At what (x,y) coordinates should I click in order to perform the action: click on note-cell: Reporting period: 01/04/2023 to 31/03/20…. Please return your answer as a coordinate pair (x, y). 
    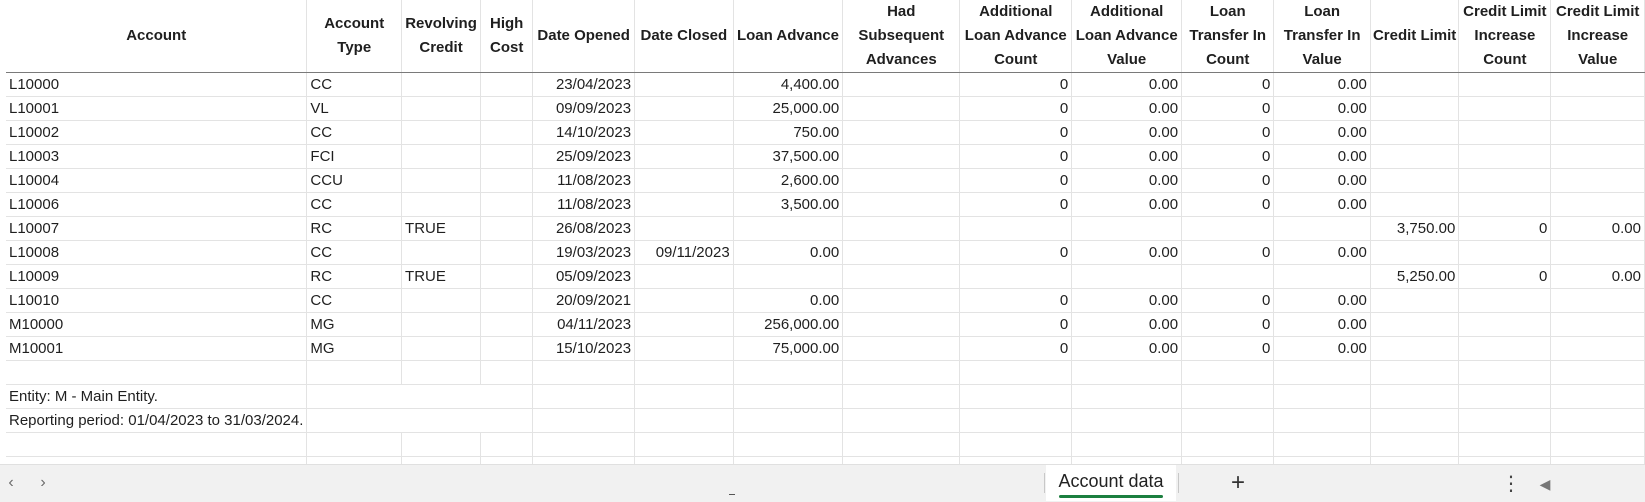
    Looking at the image, I should click on (157, 420).